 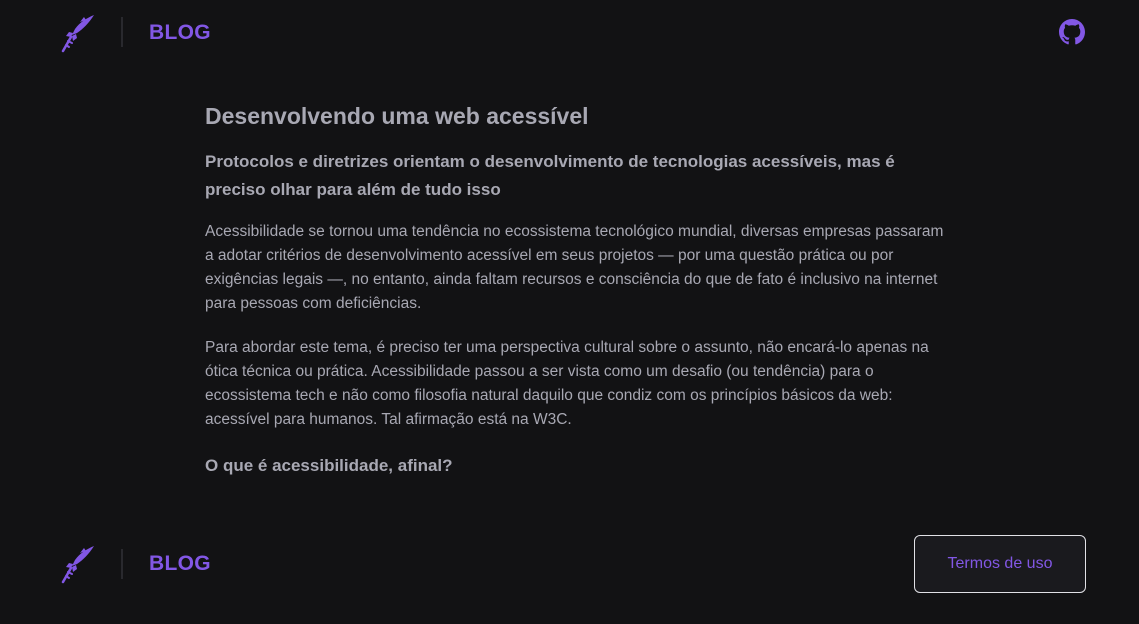 I want to click on post-title: Desenvolvendo uma web acessível, so click(x=397, y=116).